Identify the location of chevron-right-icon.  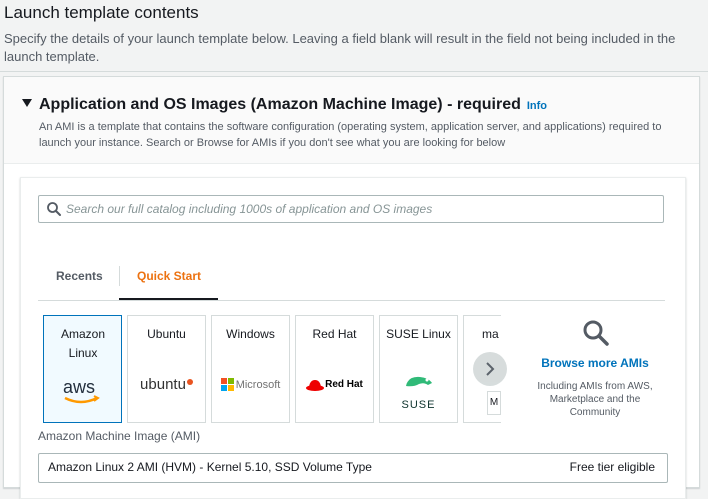
(490, 369).